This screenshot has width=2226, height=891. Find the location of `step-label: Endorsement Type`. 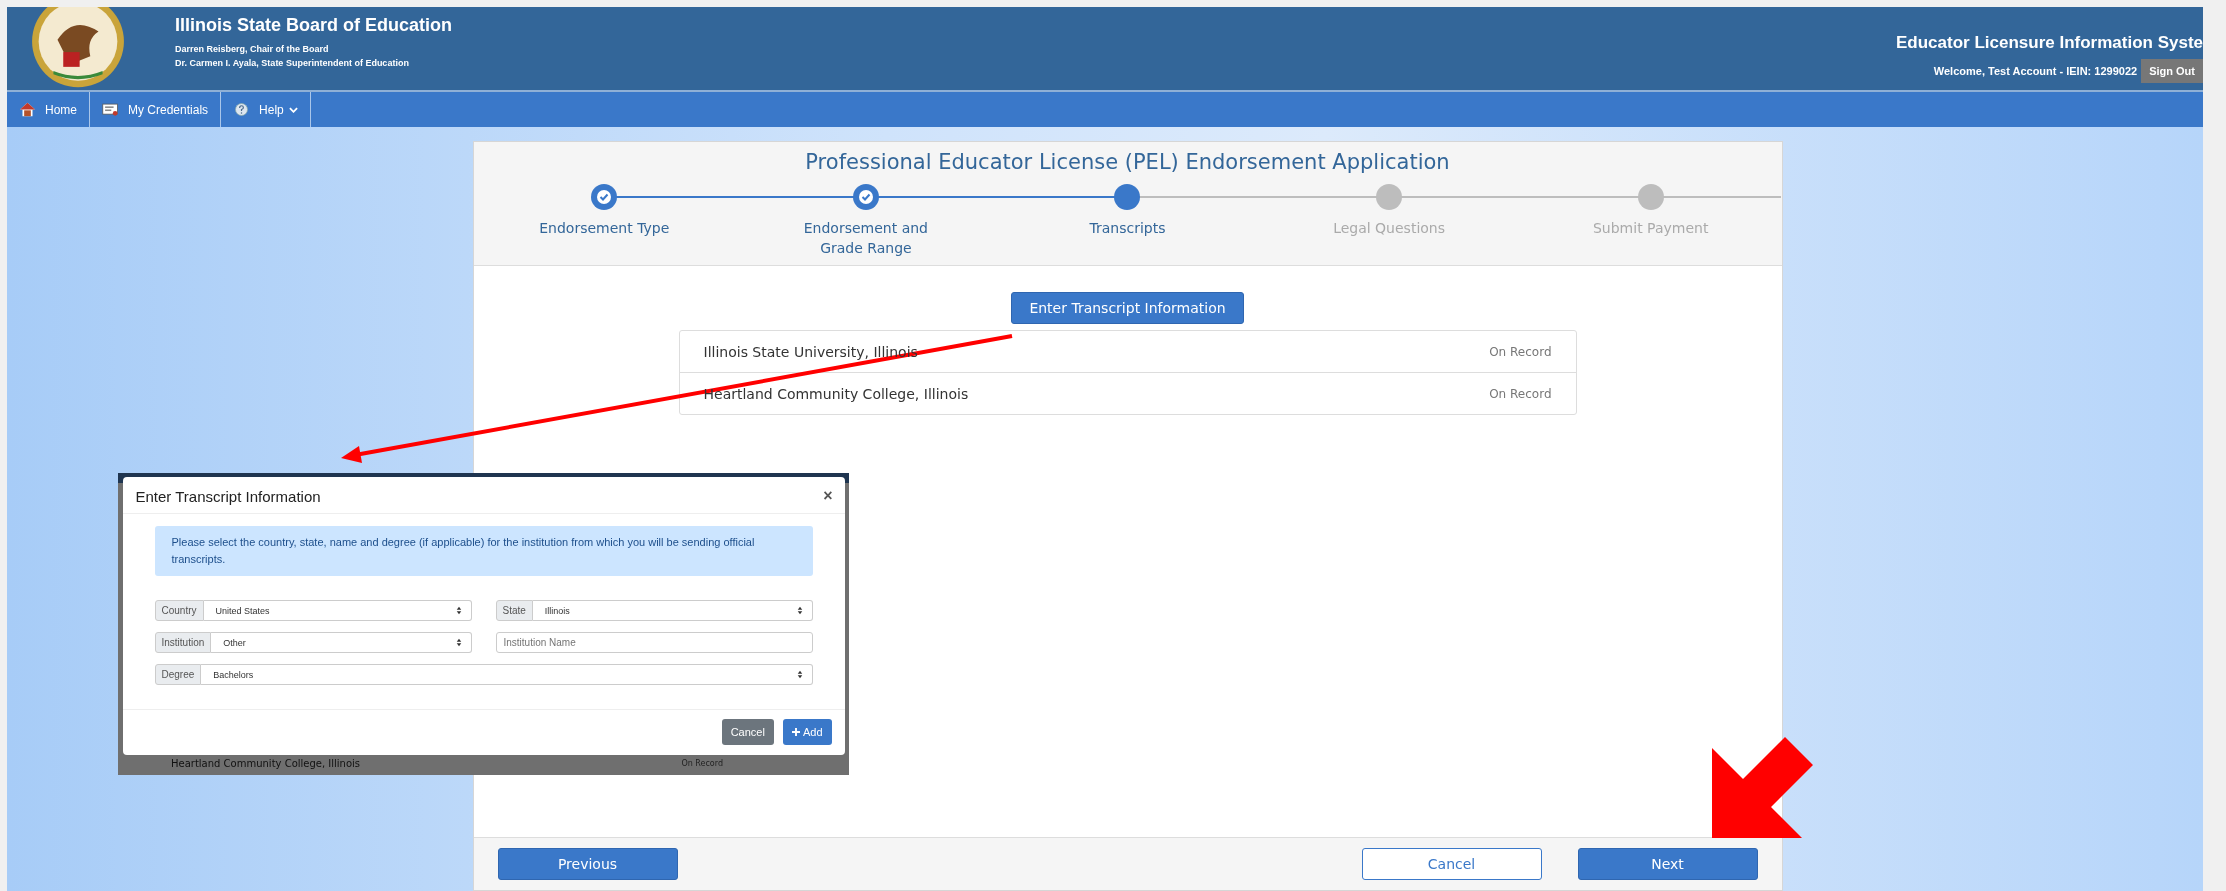

step-label: Endorsement Type is located at coordinates (604, 228).